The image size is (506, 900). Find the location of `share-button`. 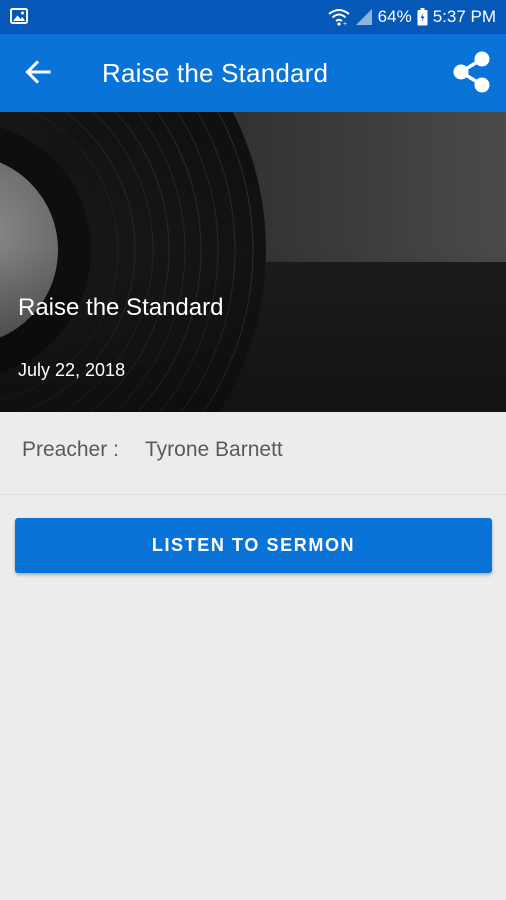

share-button is located at coordinates (472, 74).